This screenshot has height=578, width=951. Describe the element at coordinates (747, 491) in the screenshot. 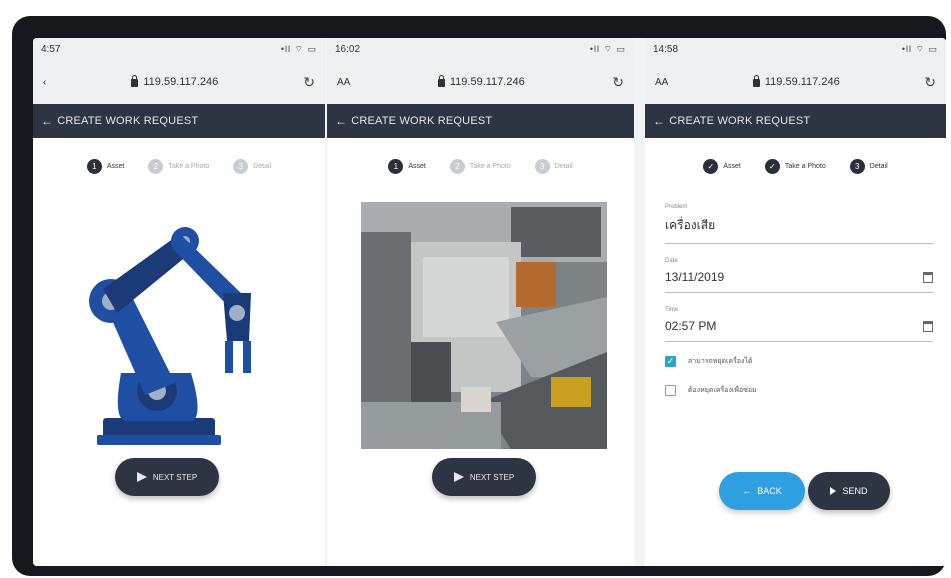

I see `arrow-left-icon: ←` at that location.